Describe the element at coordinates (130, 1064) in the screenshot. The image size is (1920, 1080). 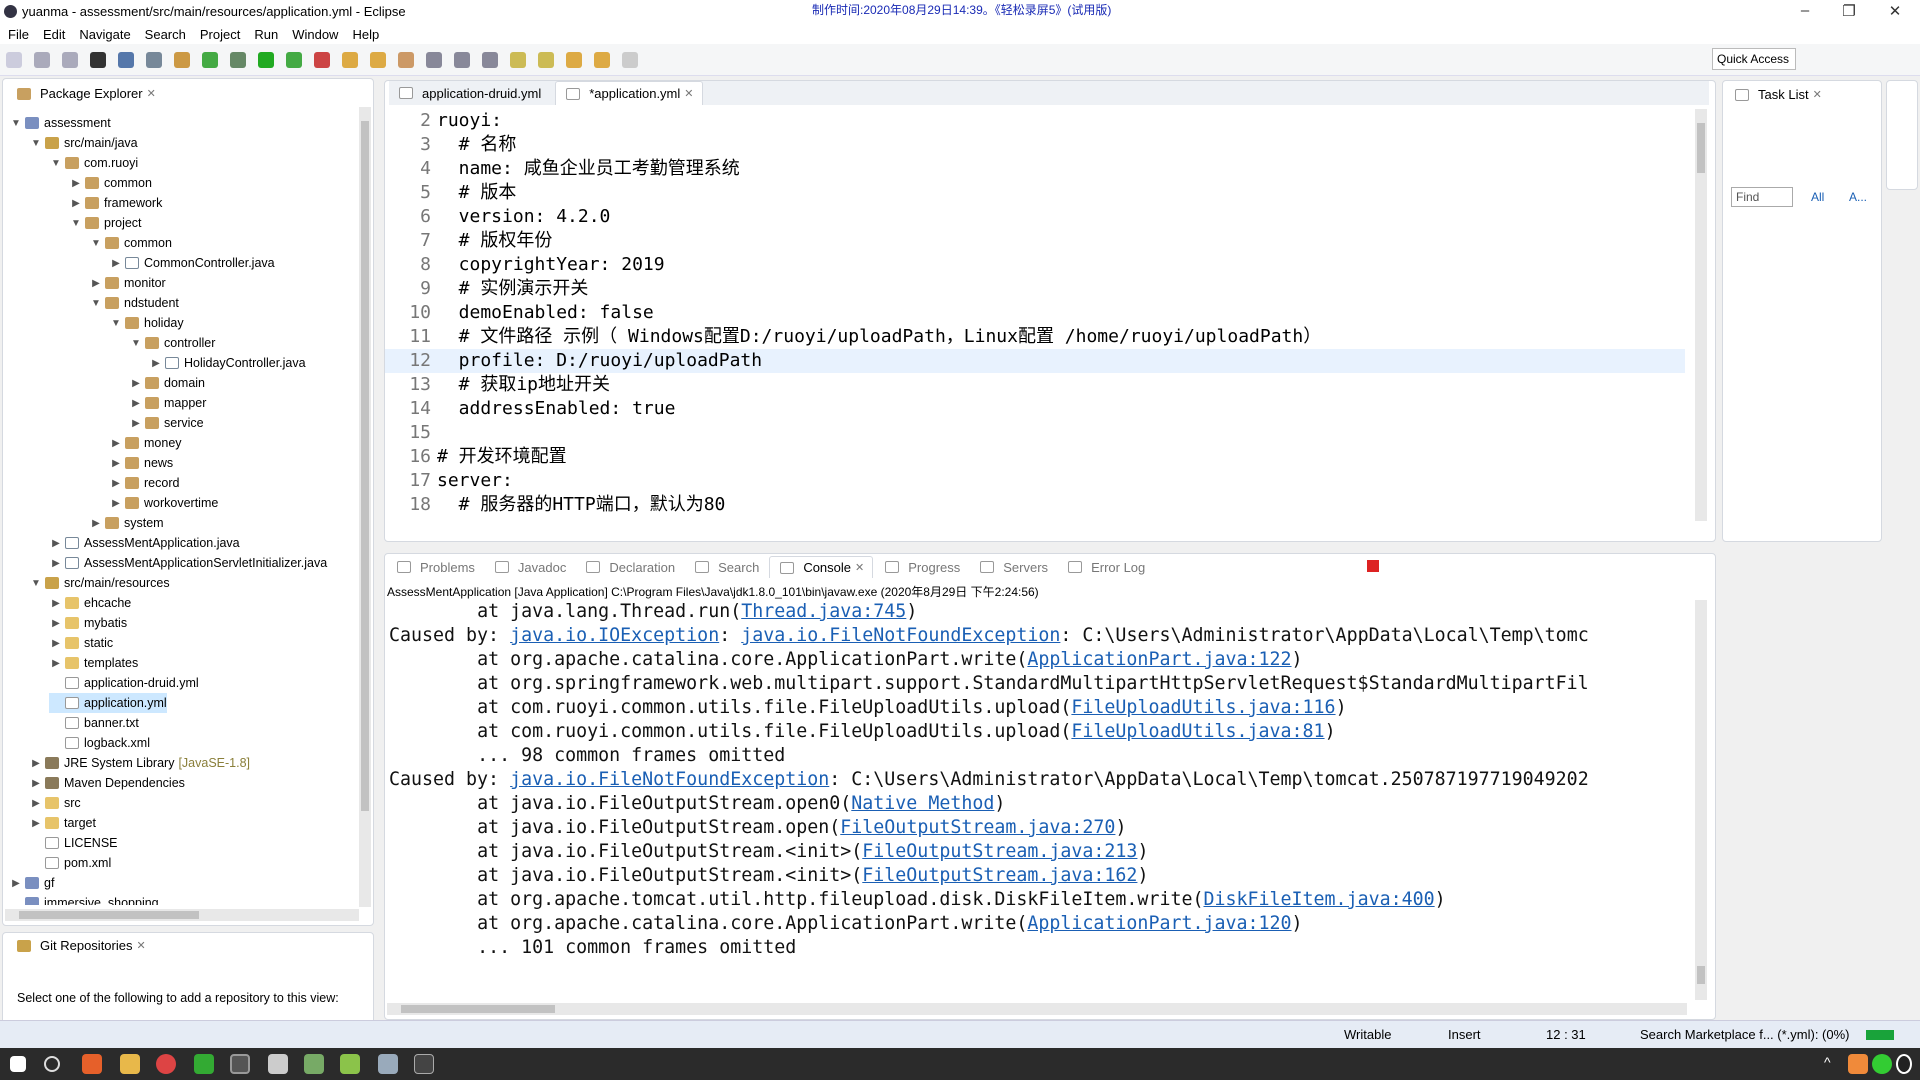
I see `file-explorer-icon` at that location.